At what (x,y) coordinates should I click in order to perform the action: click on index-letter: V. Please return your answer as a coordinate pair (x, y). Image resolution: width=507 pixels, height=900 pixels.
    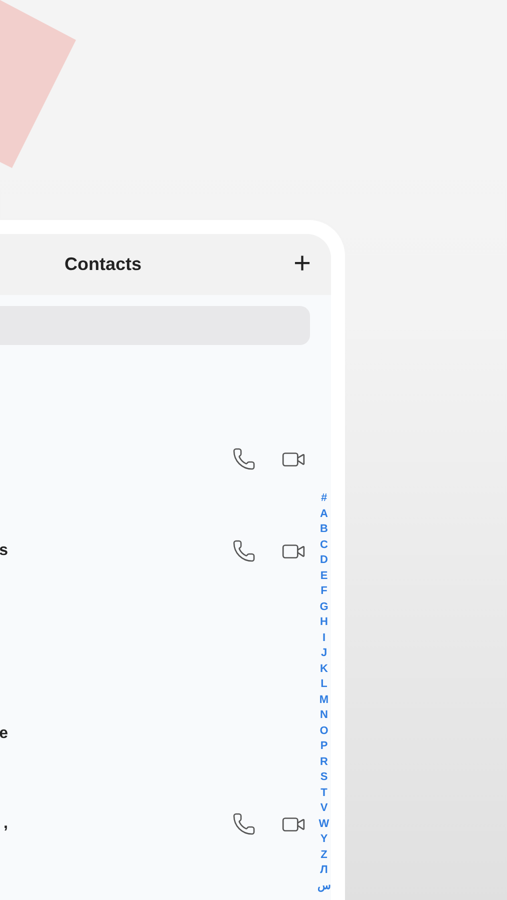
    Looking at the image, I should click on (324, 808).